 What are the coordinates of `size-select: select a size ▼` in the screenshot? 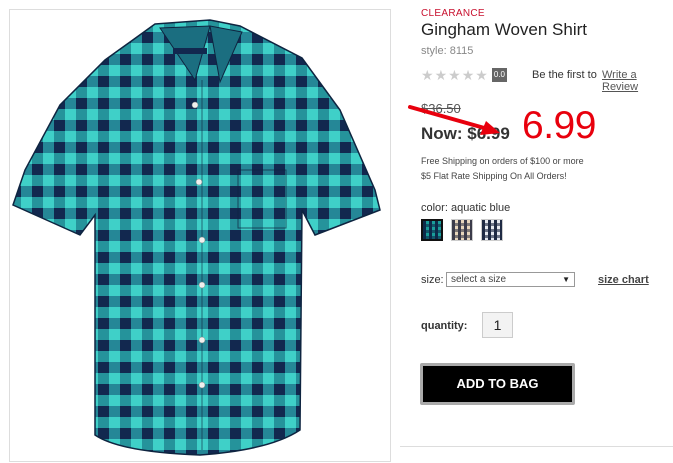 It's located at (510, 279).